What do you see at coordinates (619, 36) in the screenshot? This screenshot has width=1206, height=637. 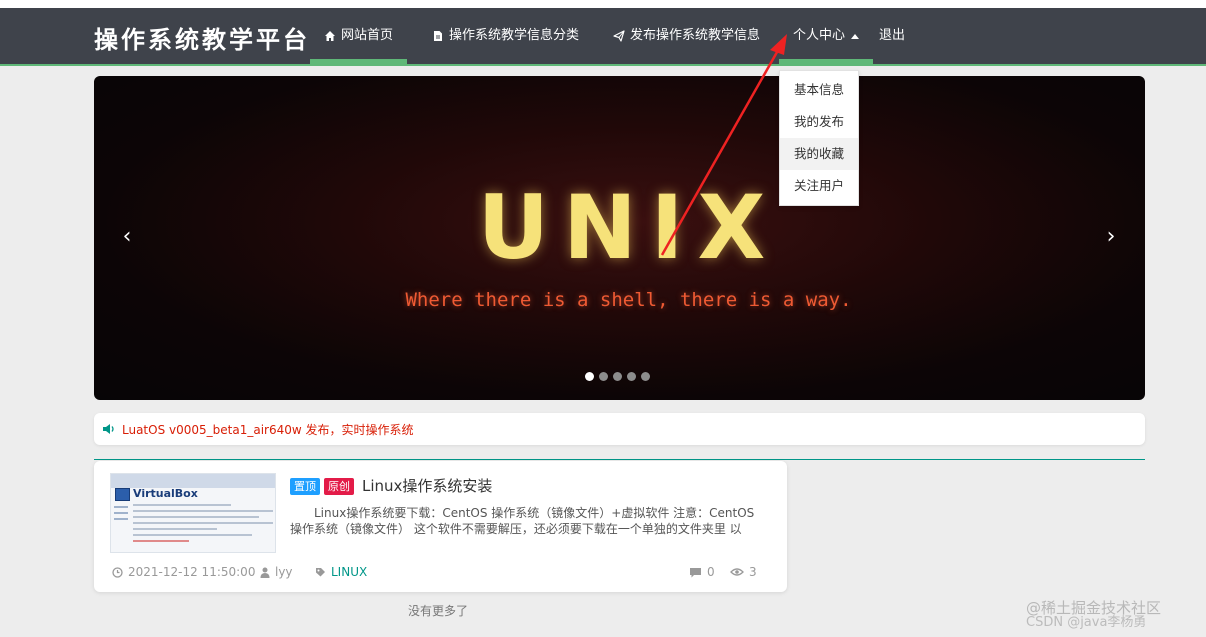 I see `paper-plane-icon` at bounding box center [619, 36].